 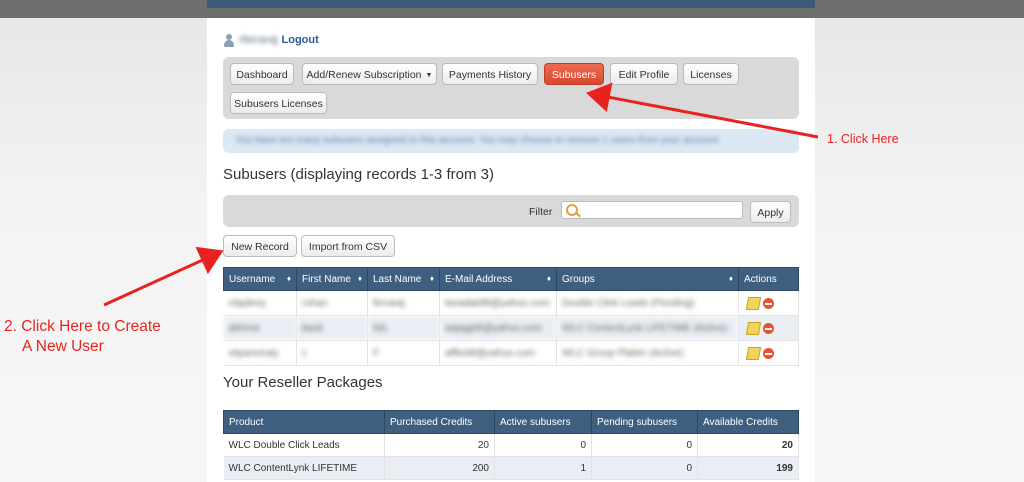 I want to click on annotation-step1: 1. Click Here, so click(x=863, y=139).